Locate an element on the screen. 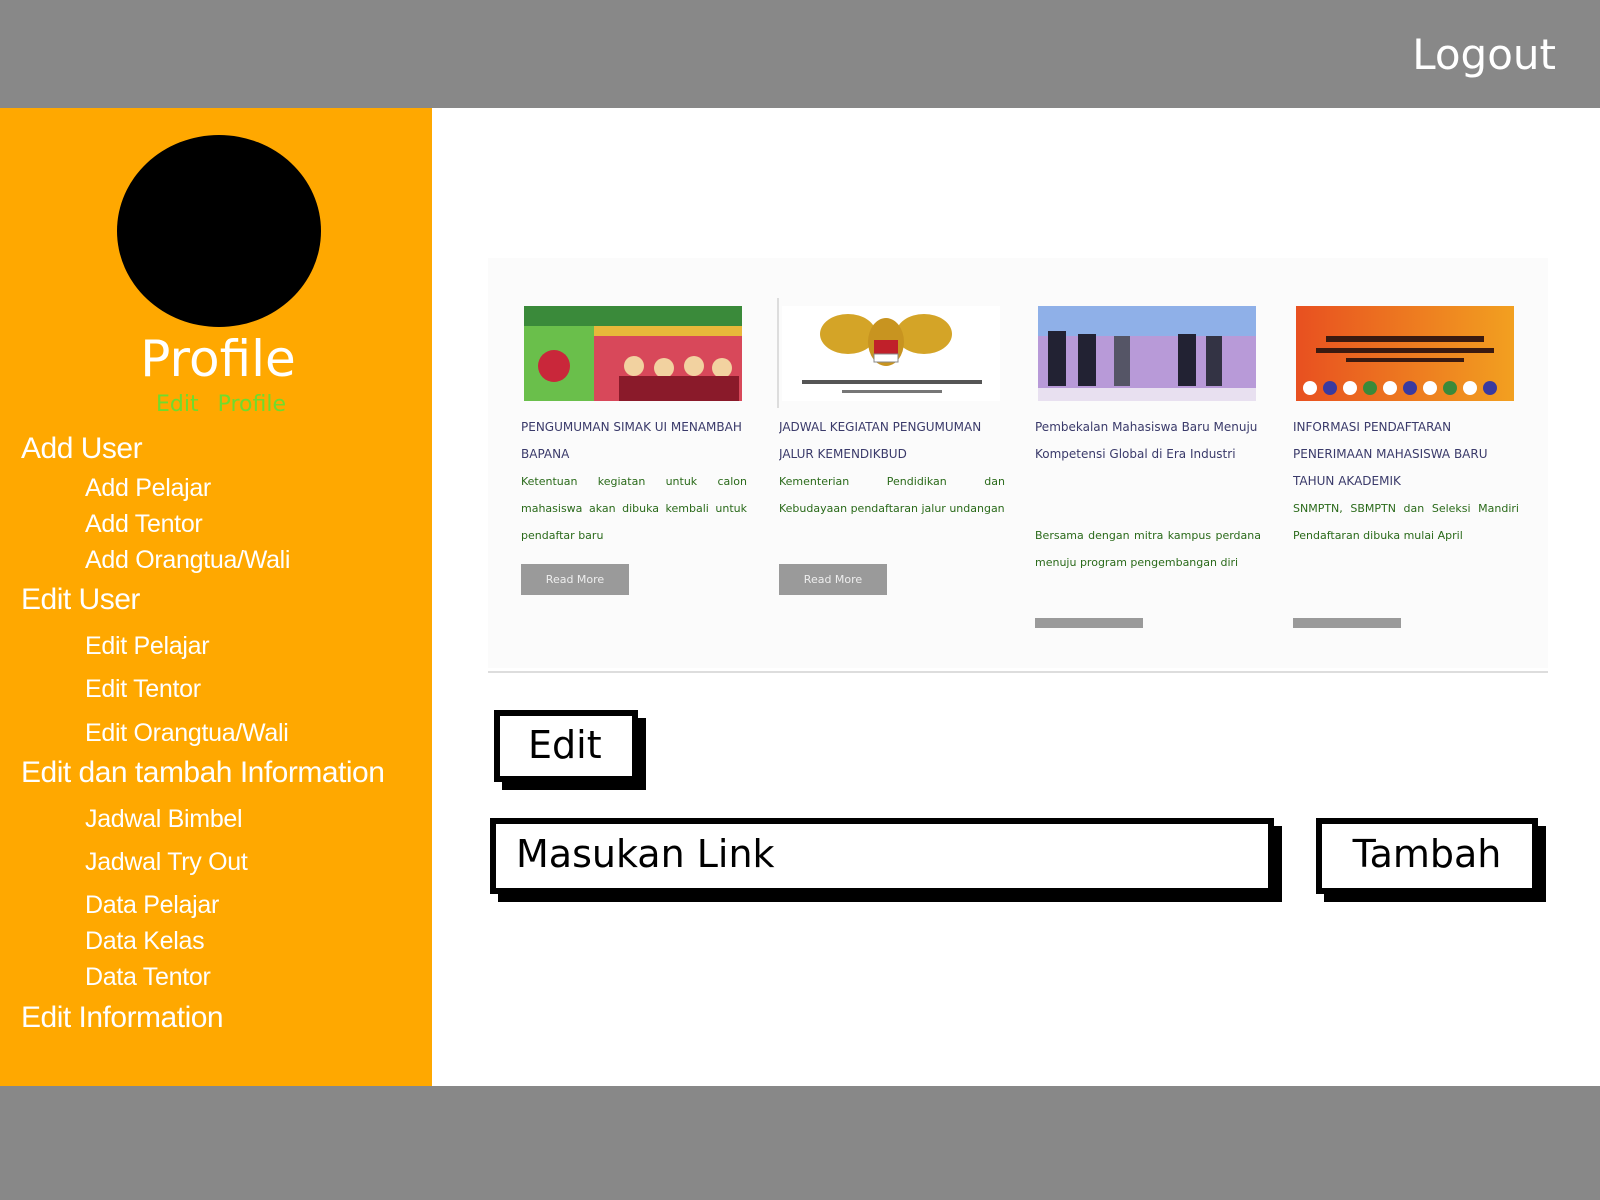  menu-data-kelas: Data Kelas is located at coordinates (145, 941).